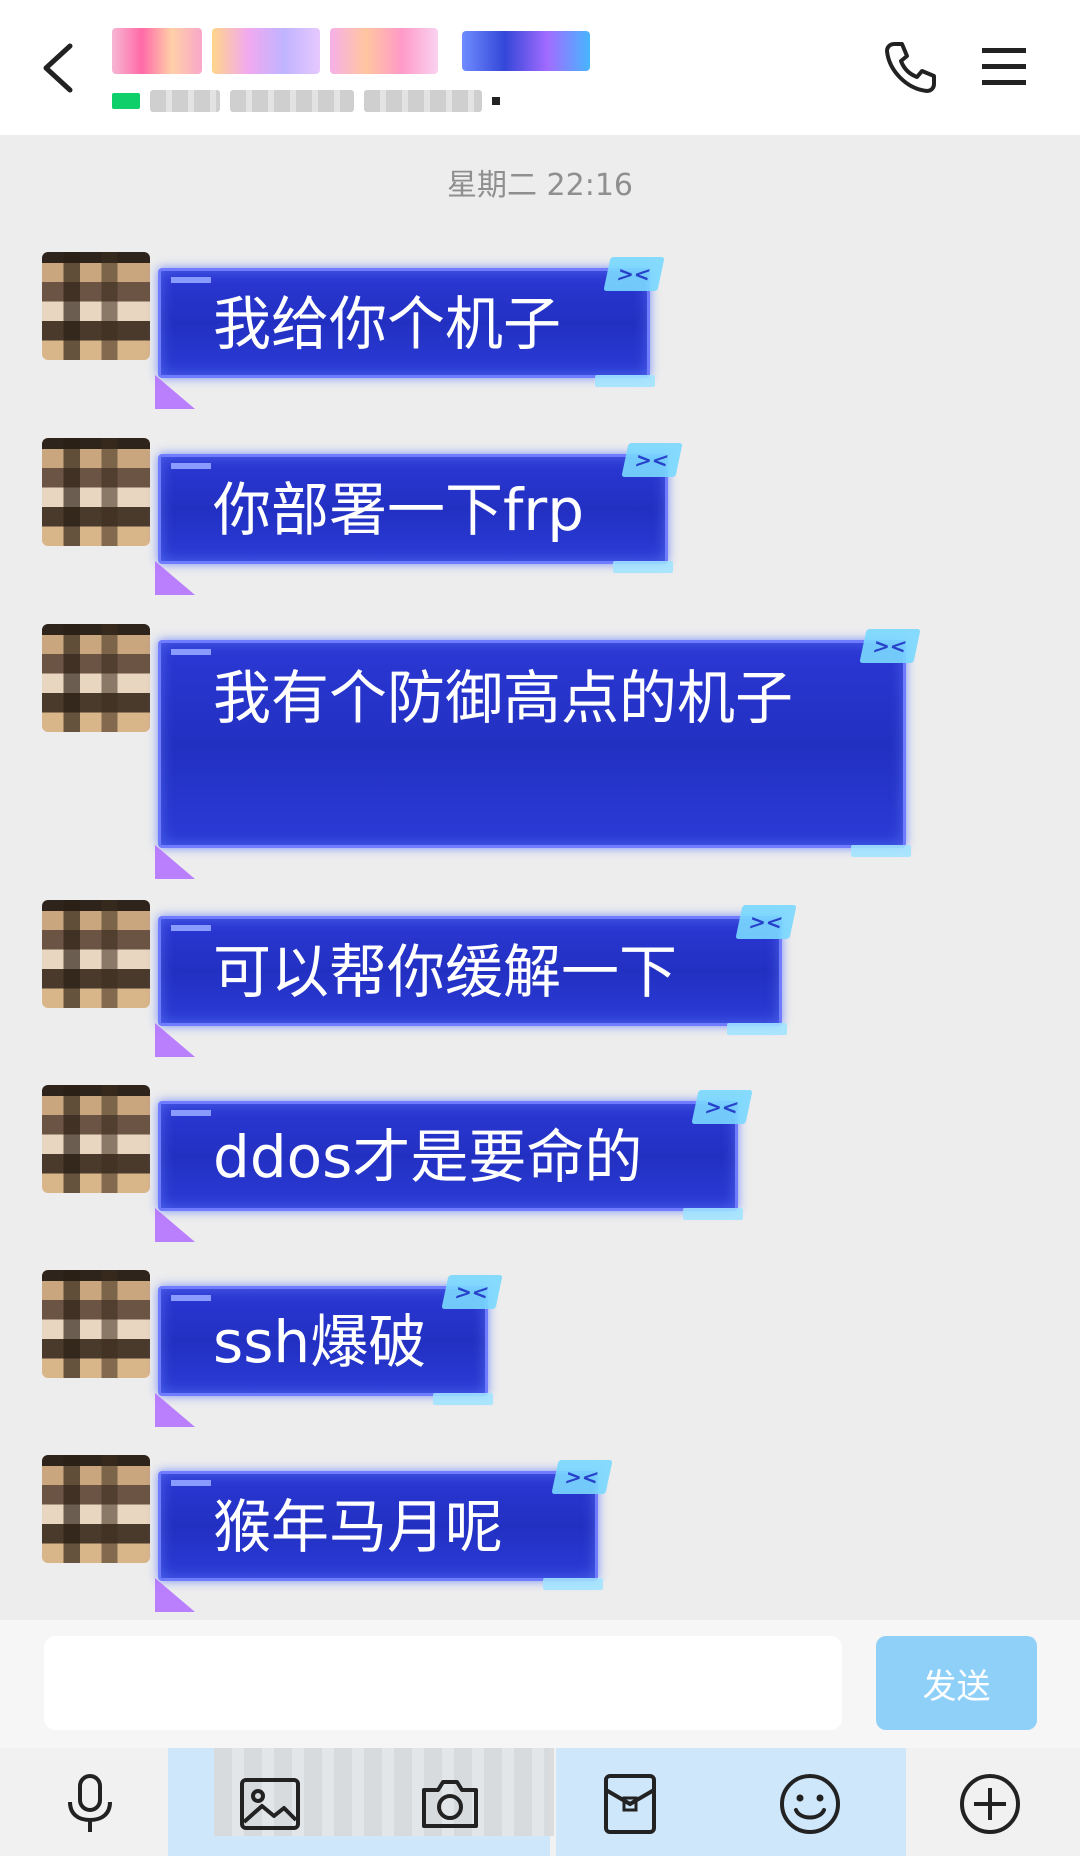 The height and width of the screenshot is (1856, 1080). I want to click on plus-icon, so click(990, 1804).